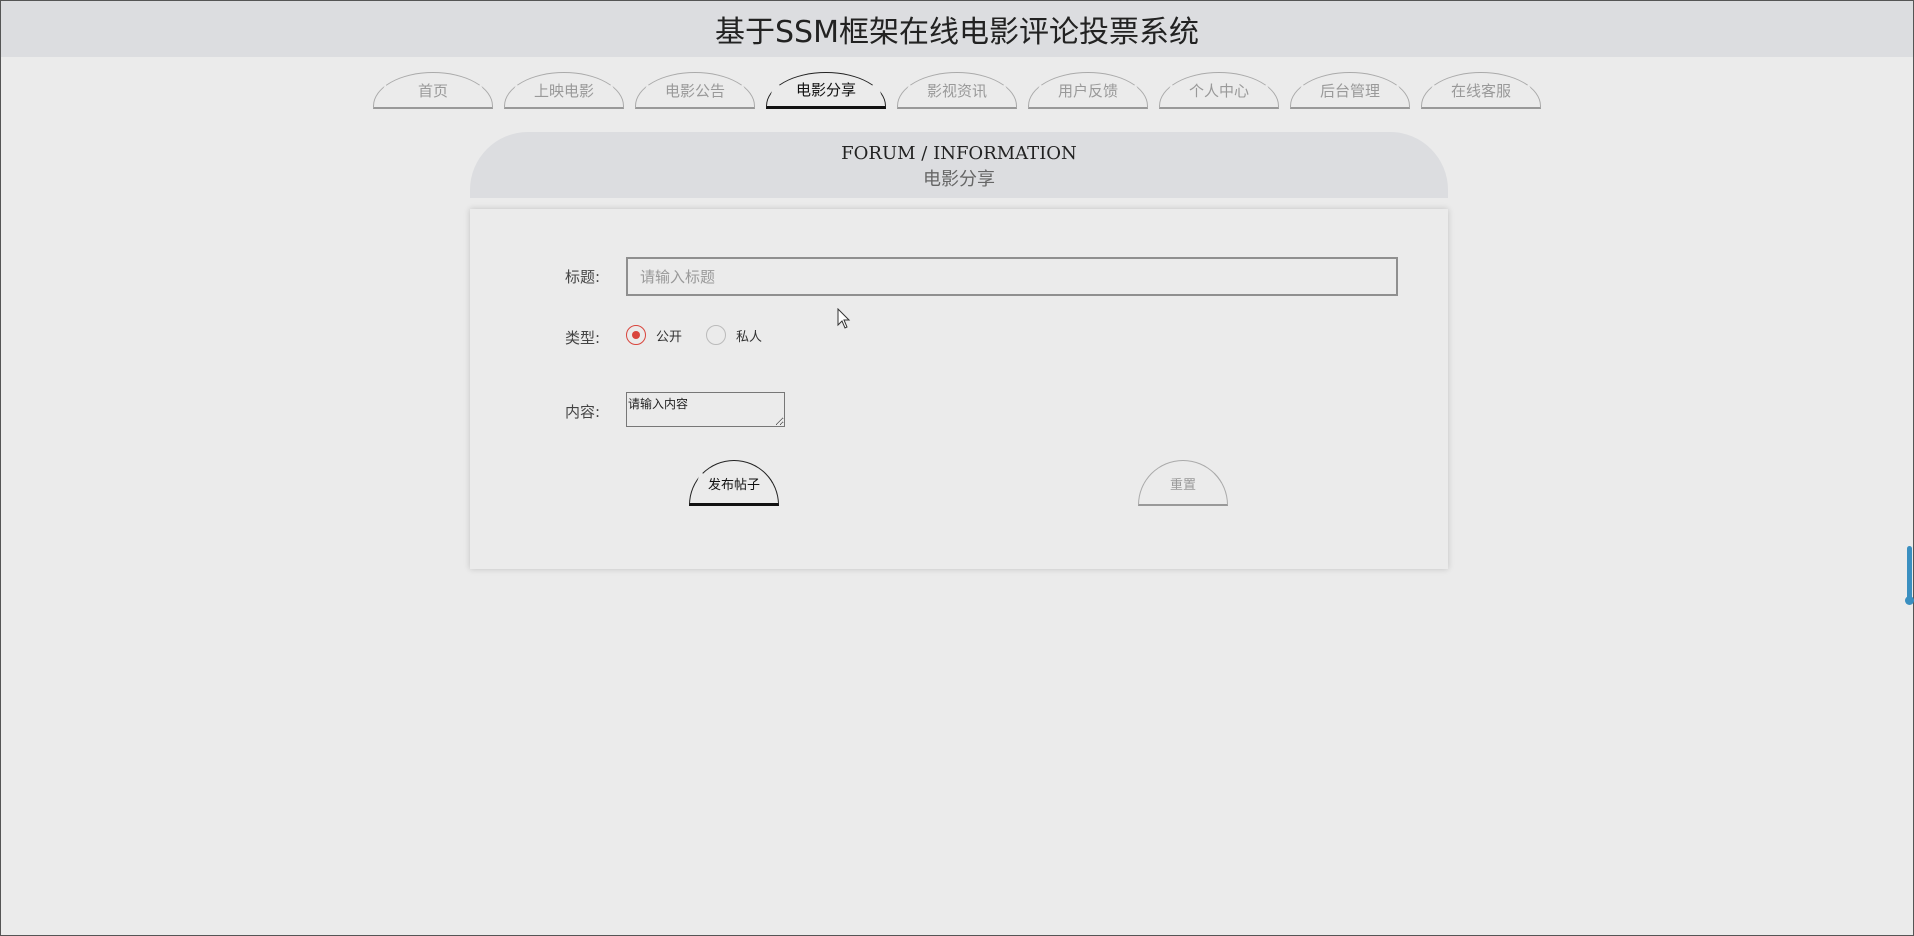  What do you see at coordinates (959, 153) in the screenshot?
I see `section-title-en: FORUM / INFORMATION` at bounding box center [959, 153].